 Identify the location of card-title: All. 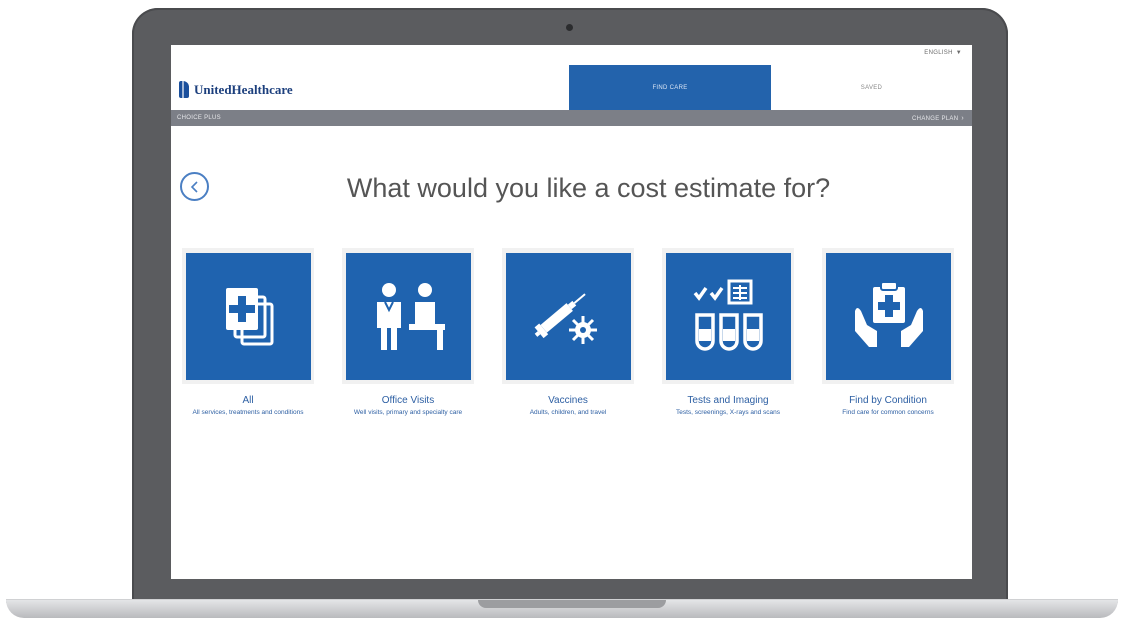
(248, 400).